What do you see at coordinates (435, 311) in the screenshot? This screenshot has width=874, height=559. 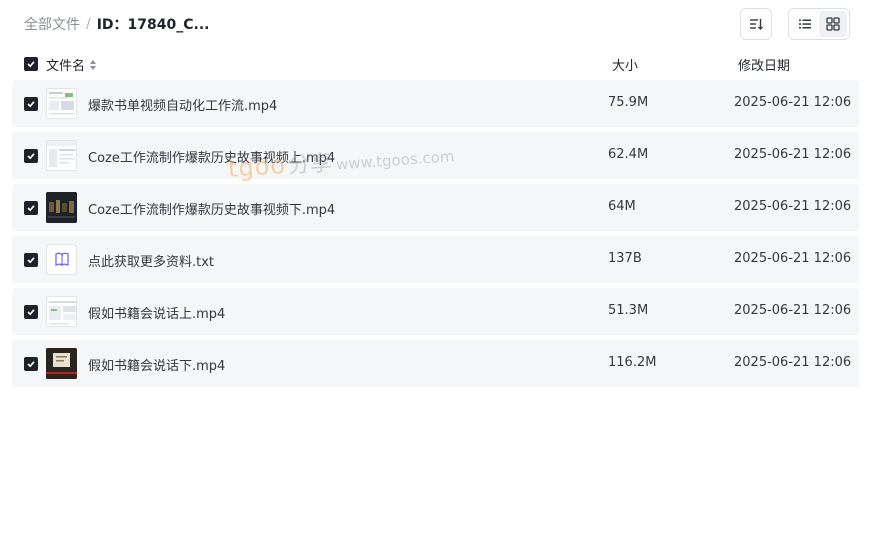 I see `table-row: 假如书籍会说话上.mp4 51.3M 2025-06-21 12:06` at bounding box center [435, 311].